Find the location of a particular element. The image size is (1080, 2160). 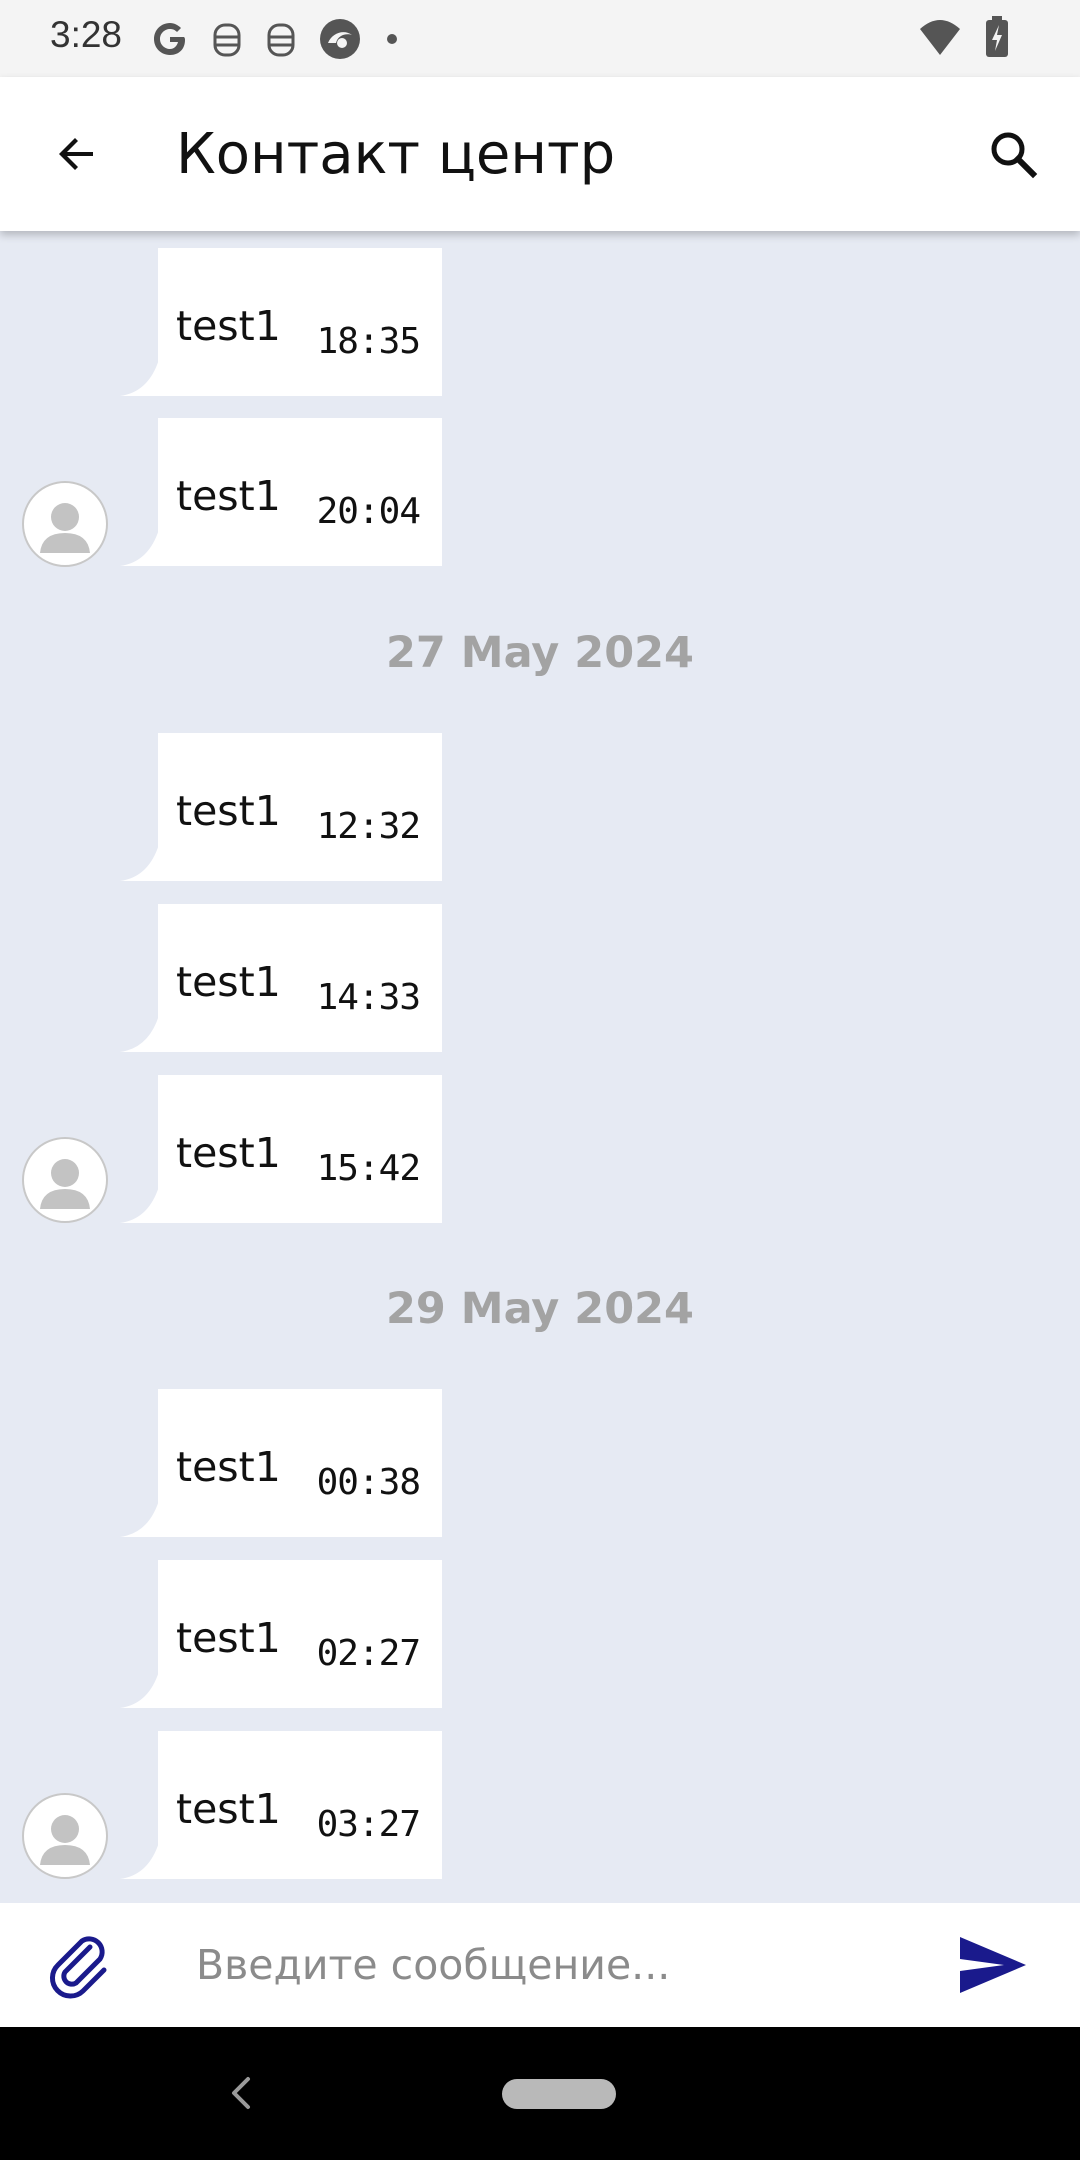

send-button is located at coordinates (993, 1965).